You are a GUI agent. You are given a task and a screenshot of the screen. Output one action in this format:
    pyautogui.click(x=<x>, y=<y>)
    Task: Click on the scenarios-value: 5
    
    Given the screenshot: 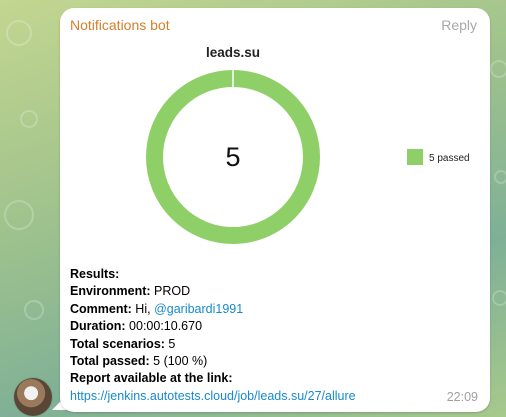 What is the action you would take?
    pyautogui.click(x=172, y=343)
    